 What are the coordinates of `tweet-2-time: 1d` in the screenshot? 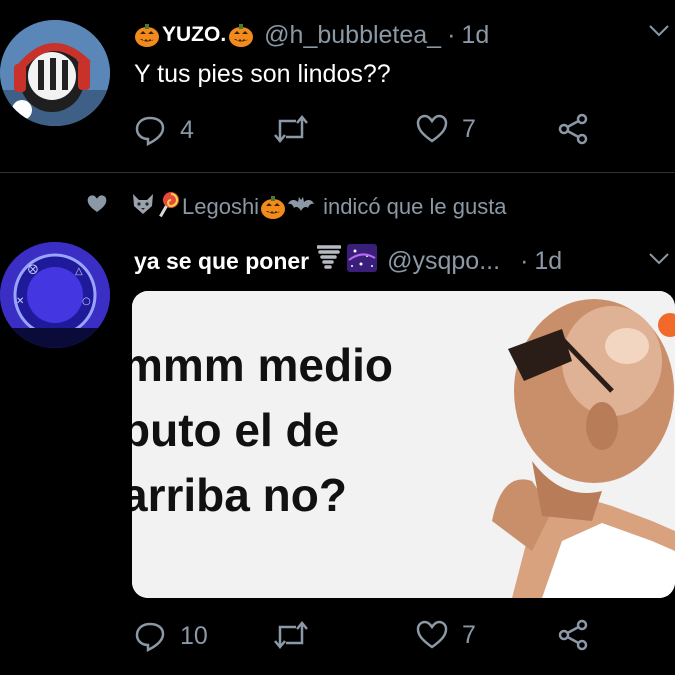 It's located at (548, 261).